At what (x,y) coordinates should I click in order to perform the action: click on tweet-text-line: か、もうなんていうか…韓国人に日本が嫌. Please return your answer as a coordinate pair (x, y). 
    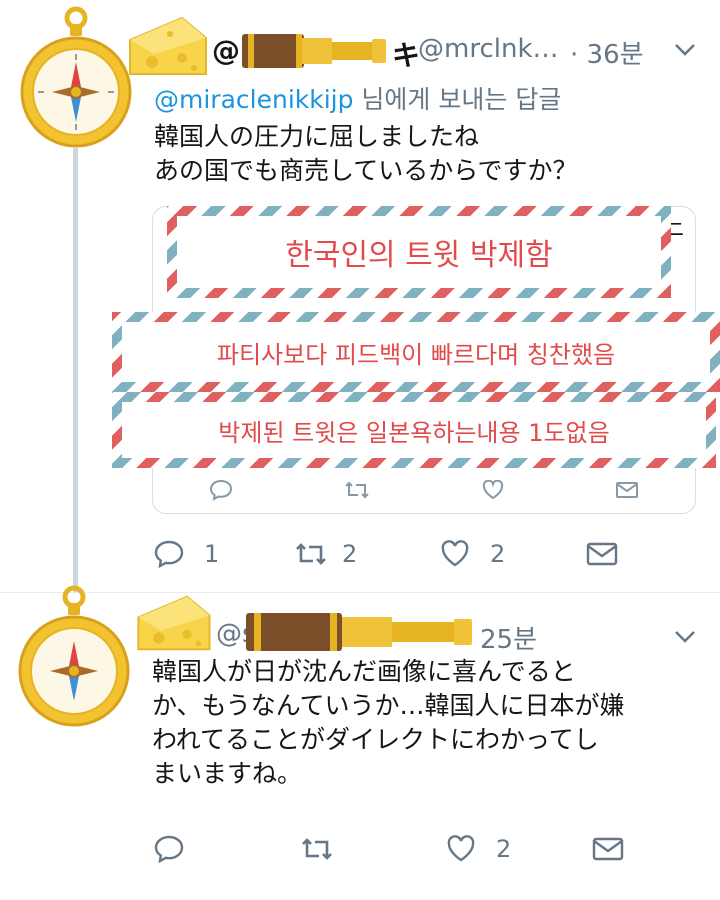
    Looking at the image, I should click on (388, 705).